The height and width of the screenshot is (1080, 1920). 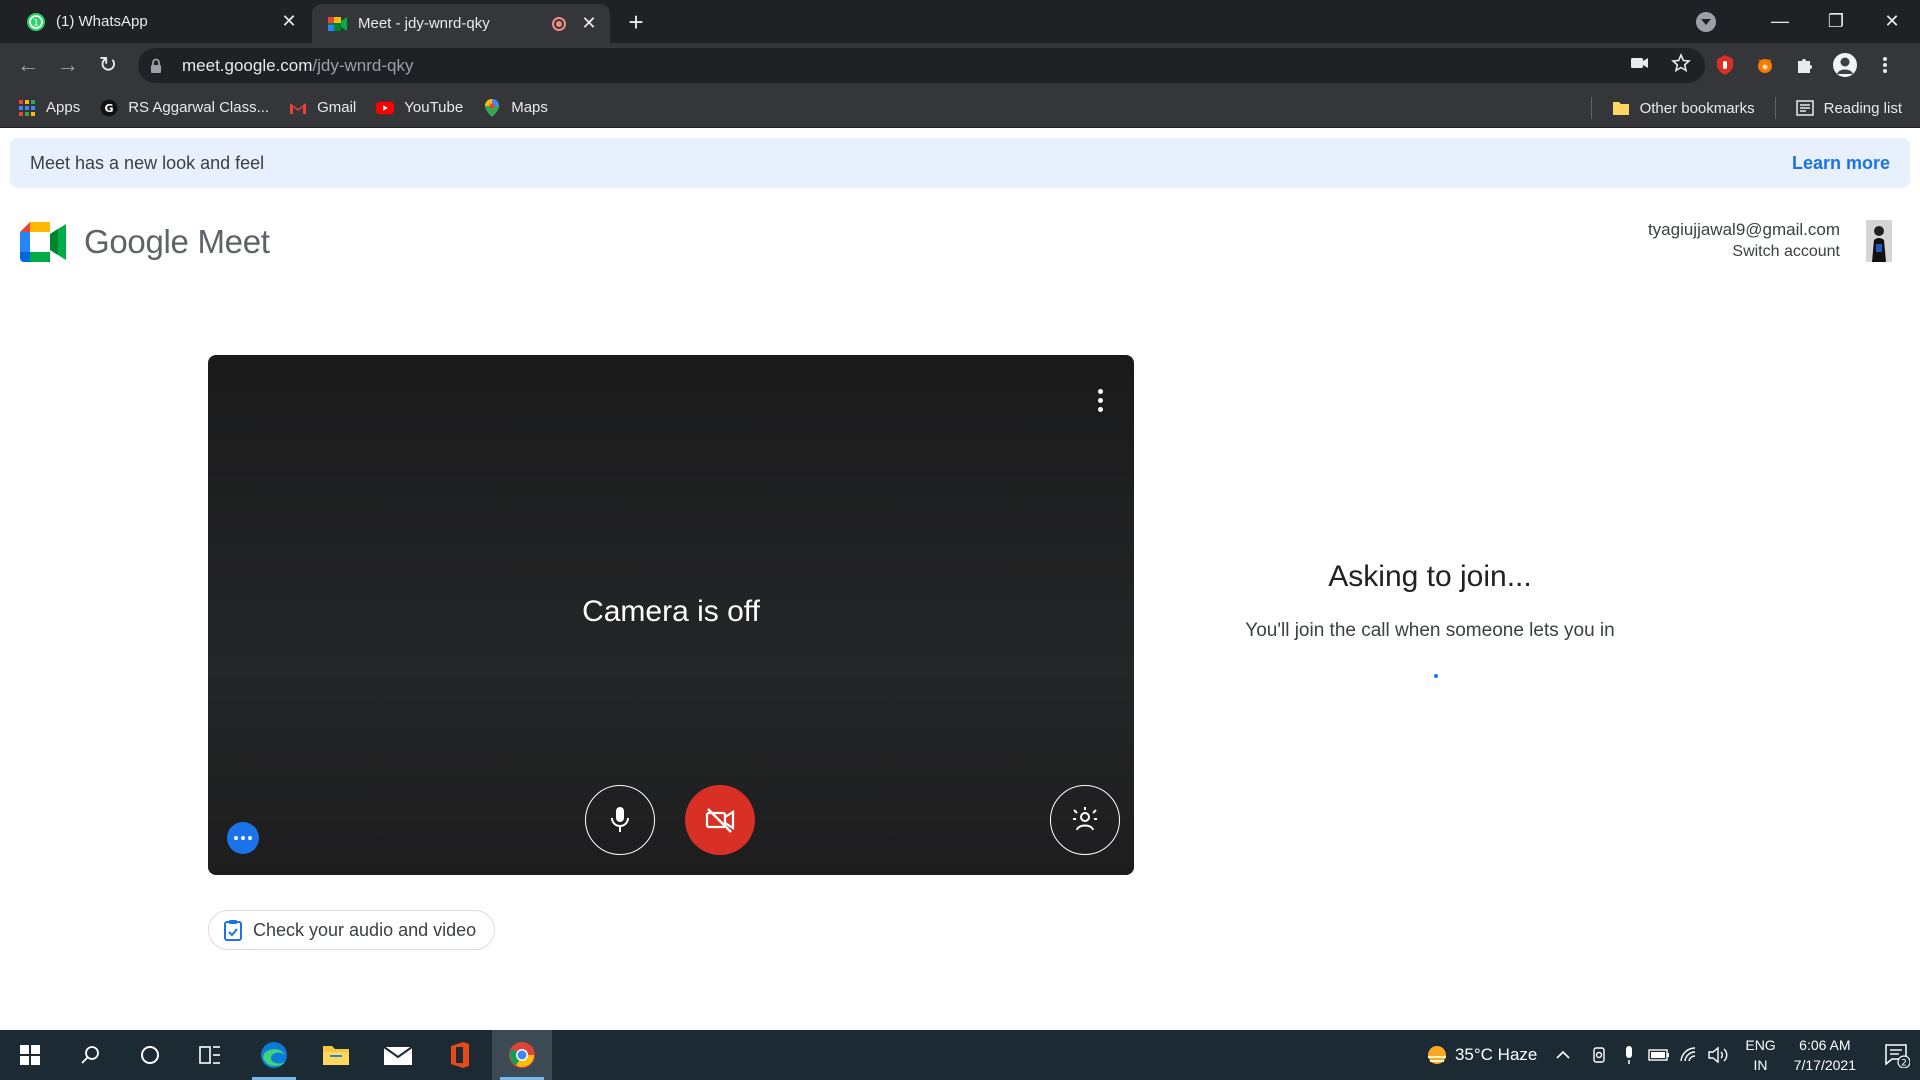 What do you see at coordinates (1719, 1055) in the screenshot?
I see `volume-icon` at bounding box center [1719, 1055].